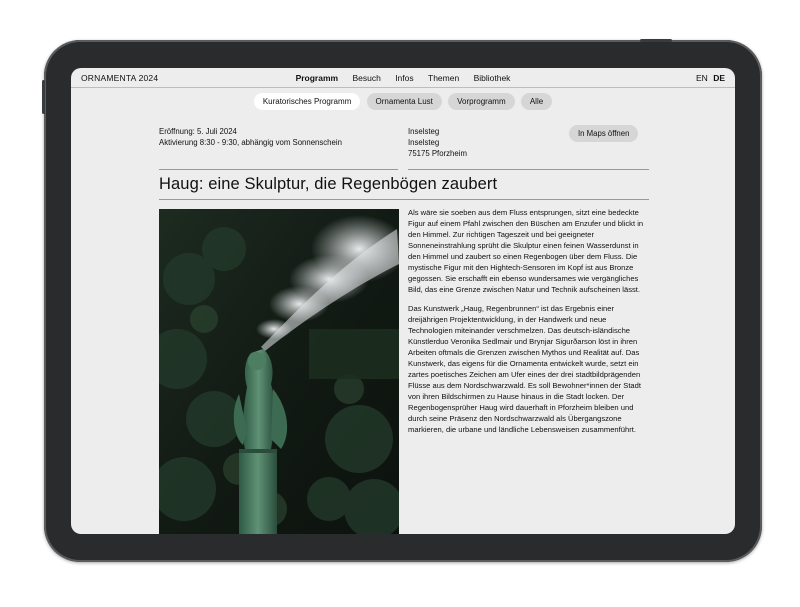 This screenshot has height=607, width=800. Describe the element at coordinates (481, 101) in the screenshot. I see `filter-vorprogramm: Vorprogramm` at that location.